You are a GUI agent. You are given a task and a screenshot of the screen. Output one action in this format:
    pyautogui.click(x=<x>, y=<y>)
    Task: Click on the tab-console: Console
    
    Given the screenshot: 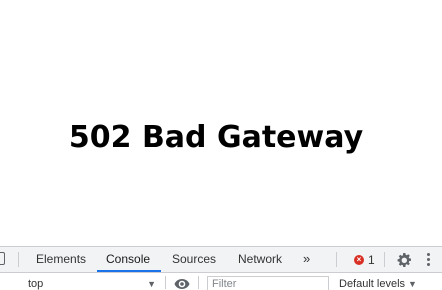 What is the action you would take?
    pyautogui.click(x=129, y=259)
    